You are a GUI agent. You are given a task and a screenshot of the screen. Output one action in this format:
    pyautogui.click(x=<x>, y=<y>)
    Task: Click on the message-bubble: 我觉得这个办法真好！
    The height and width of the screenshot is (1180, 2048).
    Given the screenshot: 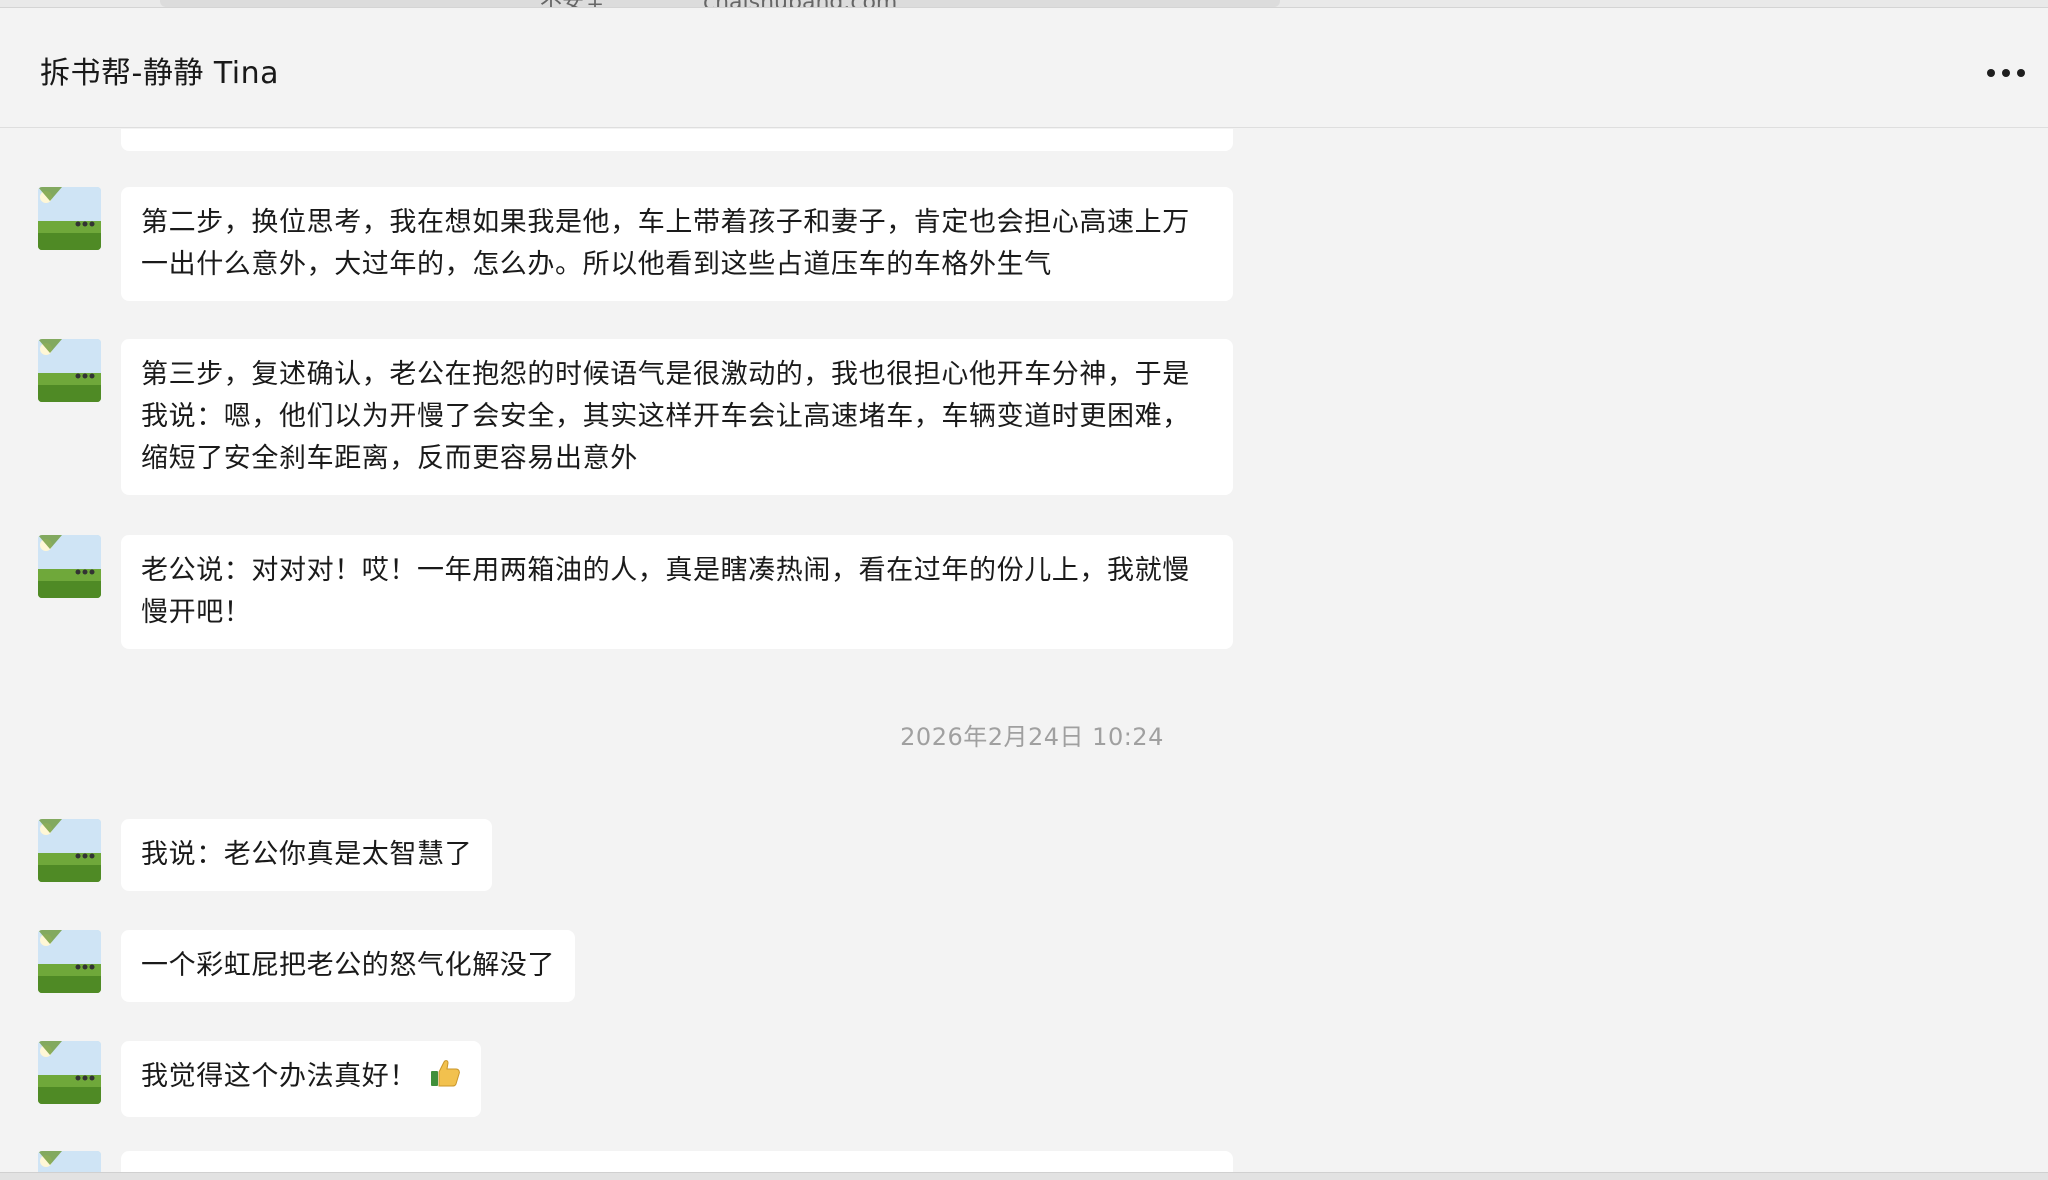 What is the action you would take?
    pyautogui.click(x=301, y=1079)
    